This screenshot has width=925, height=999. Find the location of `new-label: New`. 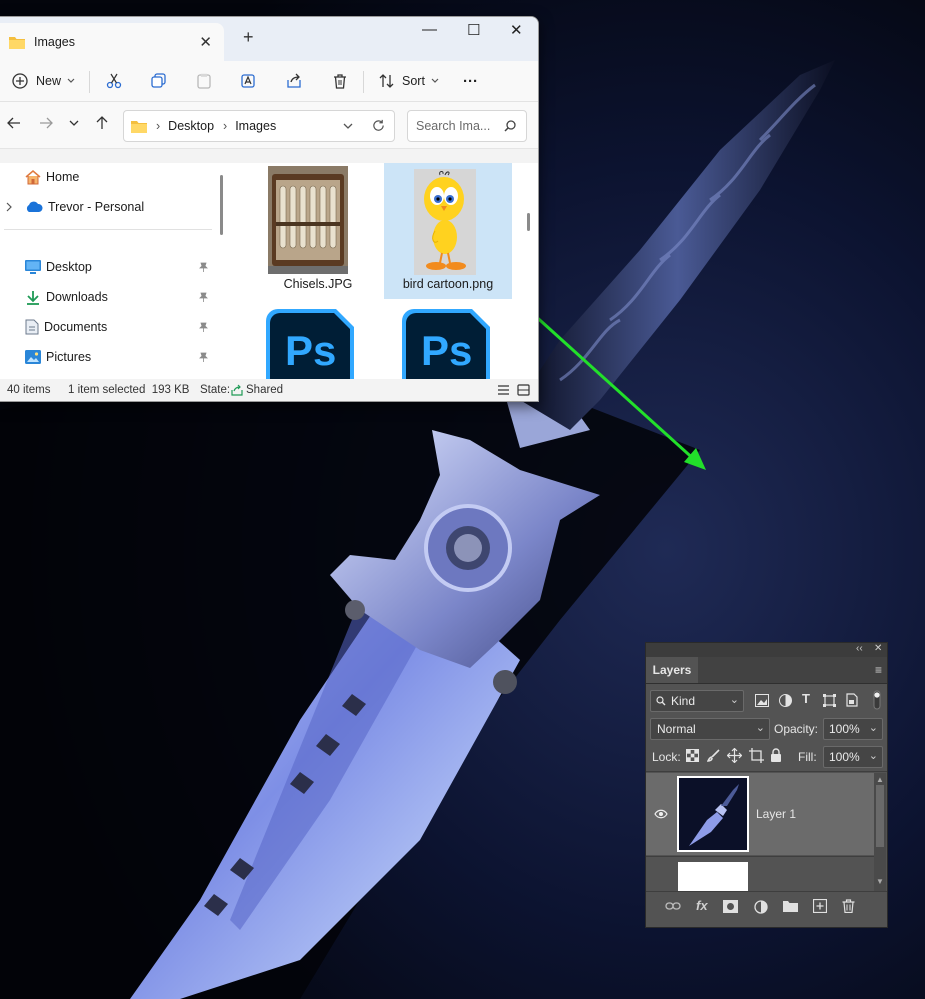

new-label: New is located at coordinates (49, 81).